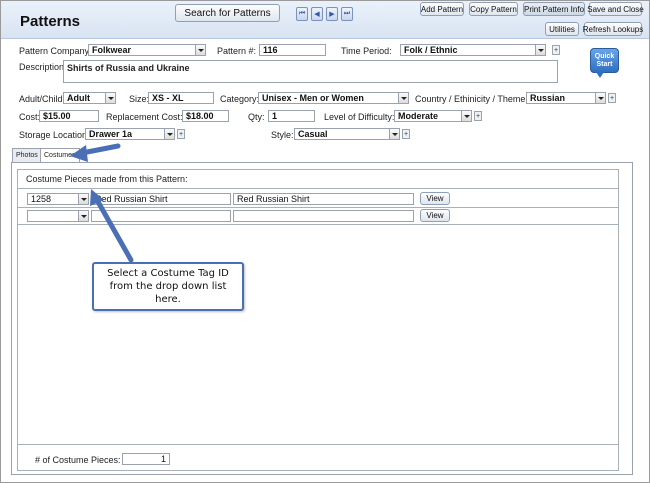 The width and height of the screenshot is (650, 483). I want to click on pattern-number-field: 116, so click(292, 50).